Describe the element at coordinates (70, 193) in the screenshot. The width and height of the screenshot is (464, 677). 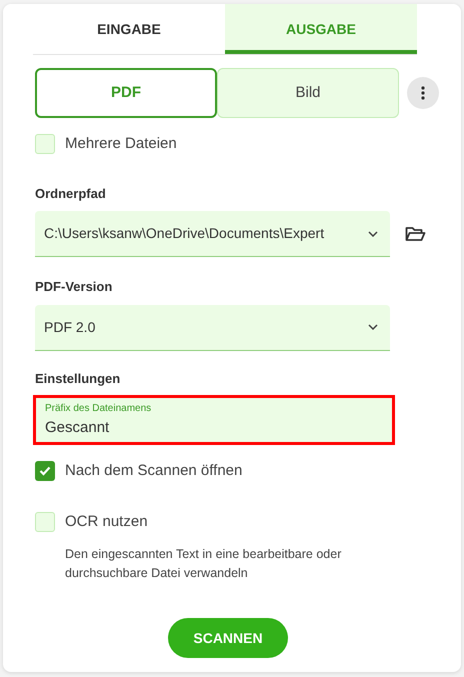
I see `field-label: Ordnerpfad` at that location.